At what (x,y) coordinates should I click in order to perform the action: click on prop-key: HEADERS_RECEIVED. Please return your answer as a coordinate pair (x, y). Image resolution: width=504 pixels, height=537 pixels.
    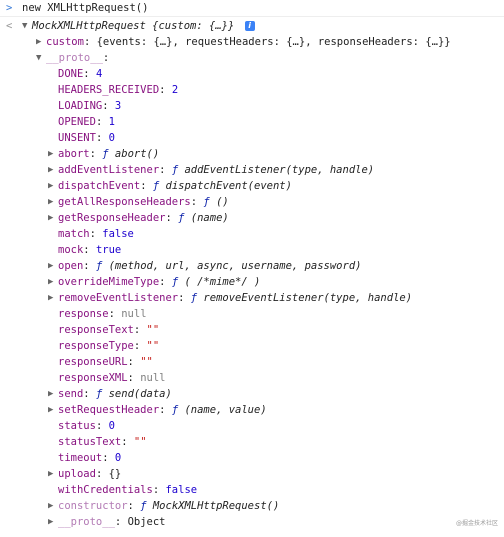
    Looking at the image, I should click on (109, 90).